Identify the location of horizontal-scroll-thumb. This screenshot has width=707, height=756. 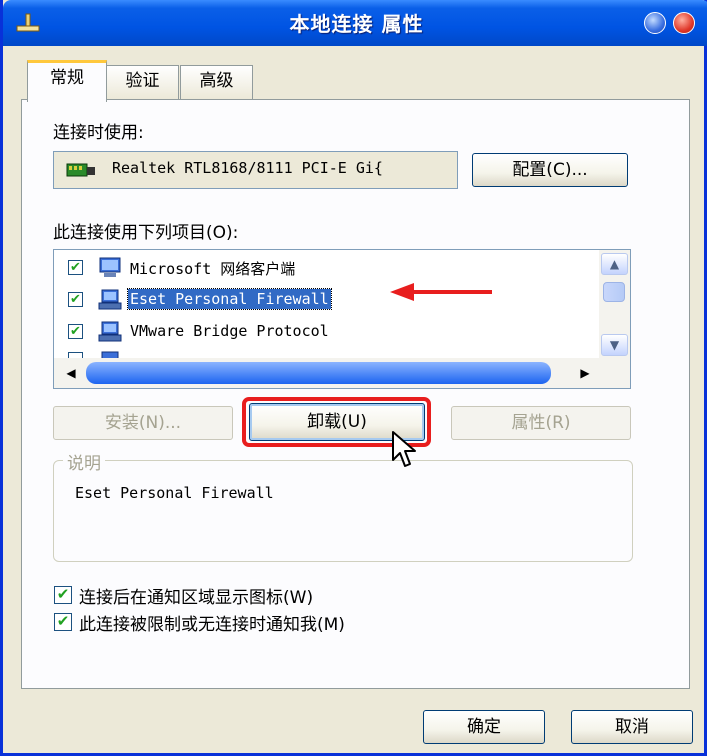
(318, 373).